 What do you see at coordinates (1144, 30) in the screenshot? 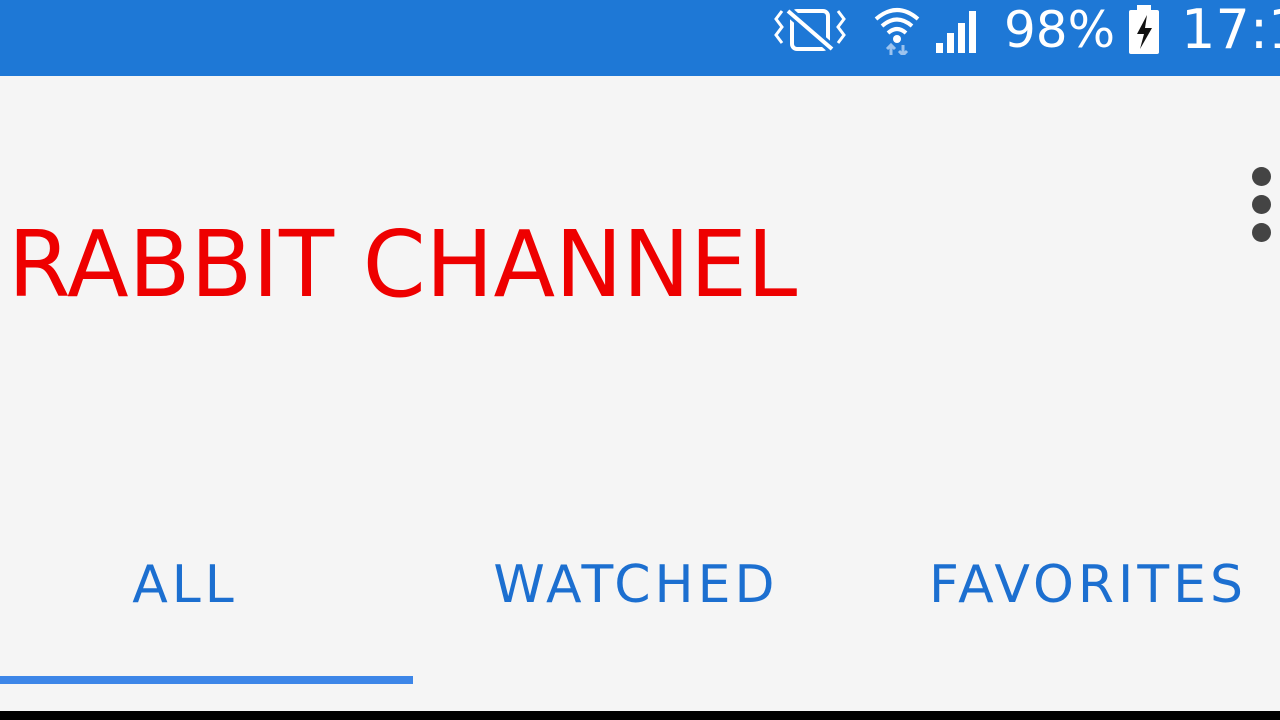
I see `battery-charging-icon` at bounding box center [1144, 30].